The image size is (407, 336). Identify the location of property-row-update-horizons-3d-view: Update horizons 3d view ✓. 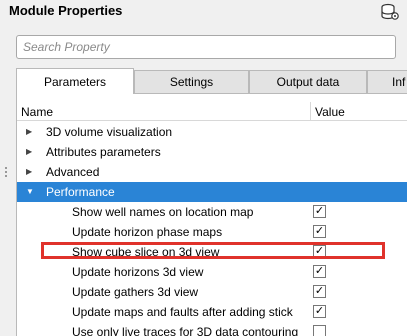
(212, 272).